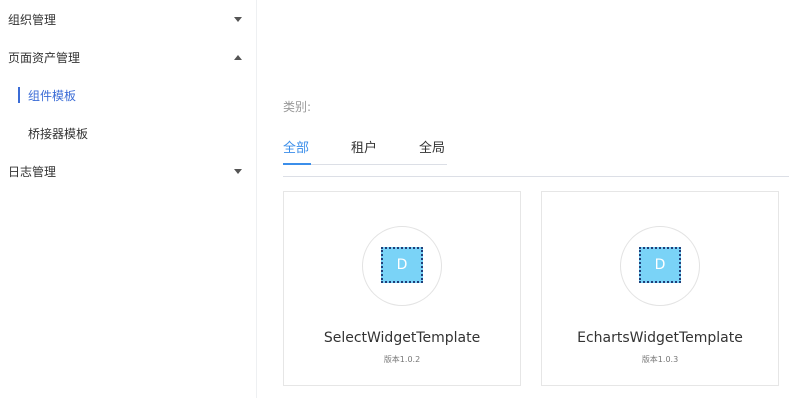 The height and width of the screenshot is (398, 789). What do you see at coordinates (402, 359) in the screenshot?
I see `template-version: 版本1.0.2` at bounding box center [402, 359].